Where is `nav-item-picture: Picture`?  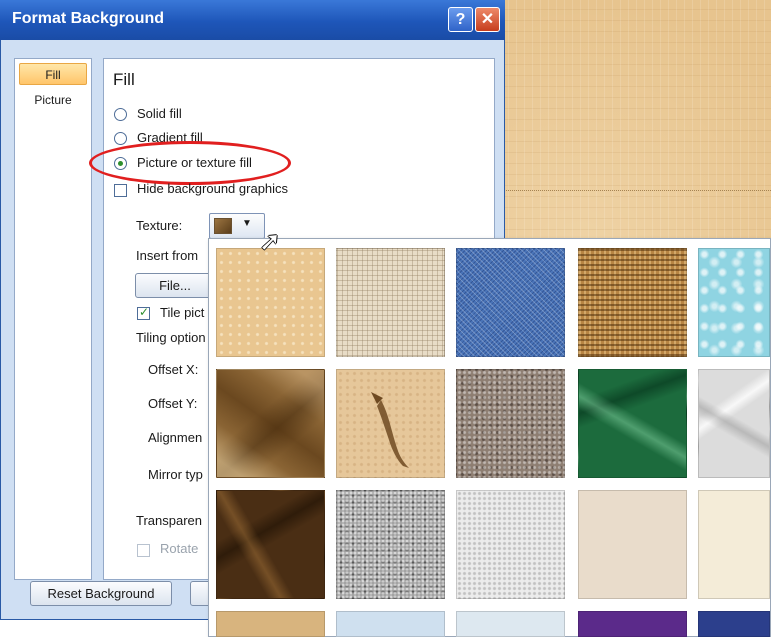 nav-item-picture: Picture is located at coordinates (53, 100).